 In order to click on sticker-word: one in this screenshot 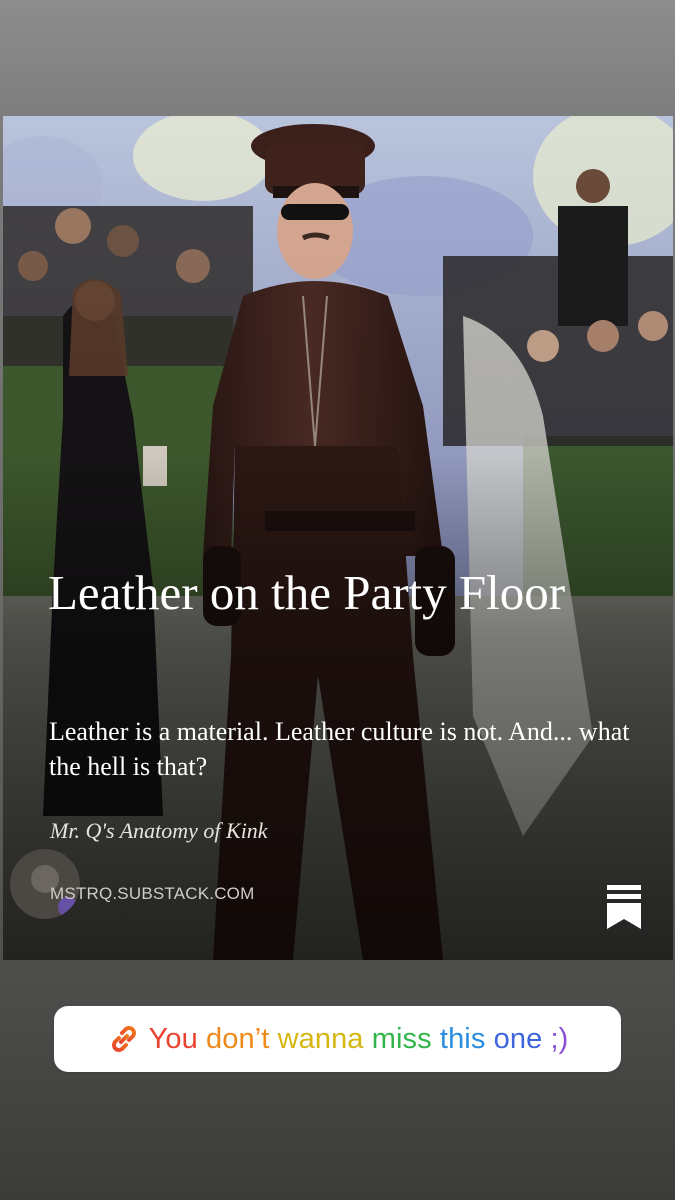, I will do `click(518, 1038)`.